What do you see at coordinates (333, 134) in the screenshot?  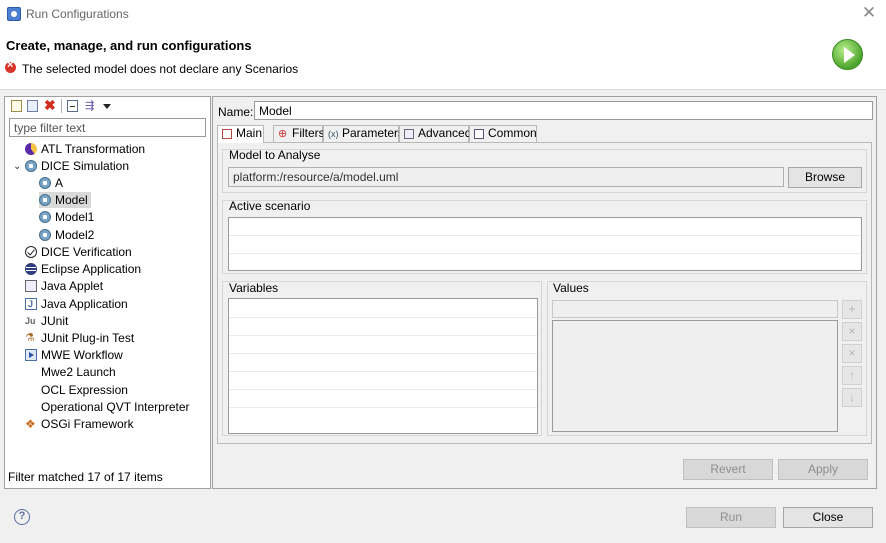 I see `parameters-tab-icon: (x)` at bounding box center [333, 134].